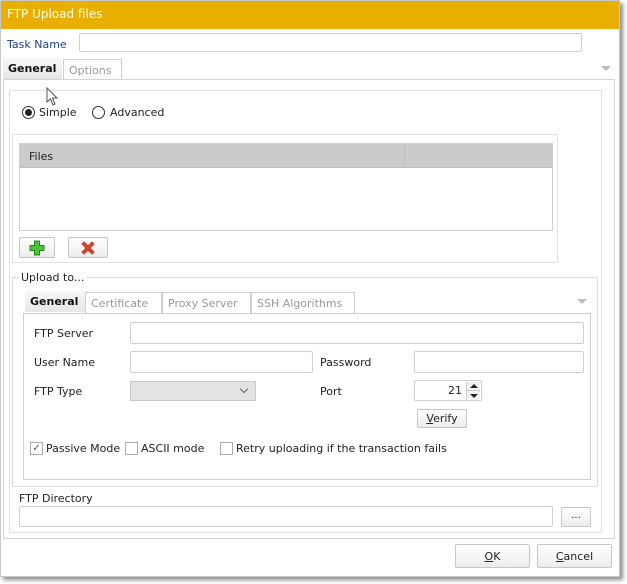 This screenshot has width=627, height=584. What do you see at coordinates (64, 333) in the screenshot?
I see `ftp-server-label: FTP Server` at bounding box center [64, 333].